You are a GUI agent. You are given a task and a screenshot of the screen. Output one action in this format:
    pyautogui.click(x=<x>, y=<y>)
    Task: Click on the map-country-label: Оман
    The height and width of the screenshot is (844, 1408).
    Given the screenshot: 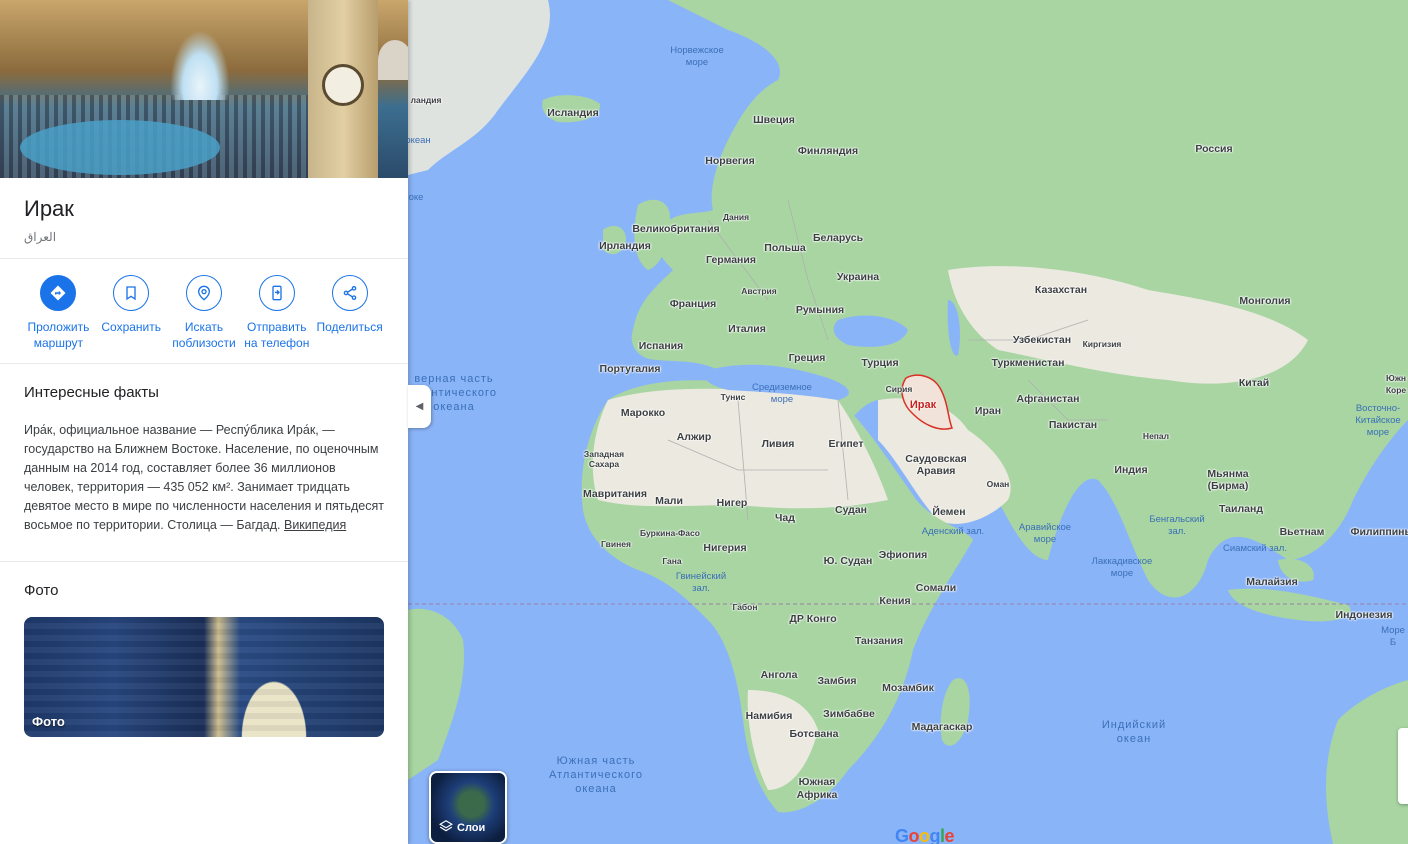 What is the action you would take?
    pyautogui.click(x=998, y=484)
    